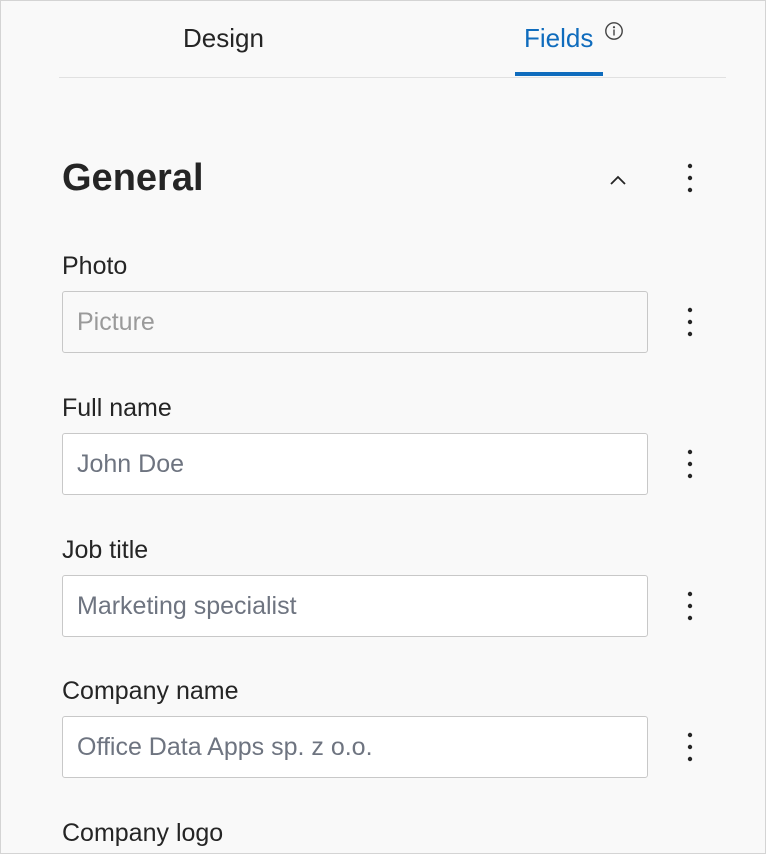  I want to click on job-title-more-options-icon, so click(690, 607).